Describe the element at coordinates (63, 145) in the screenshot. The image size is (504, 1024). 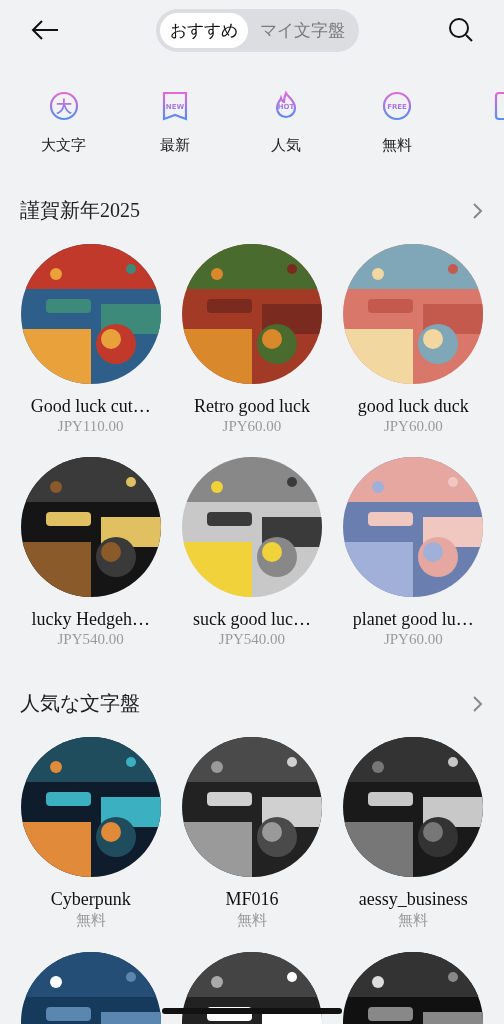
I see `category-label: 大文字` at that location.